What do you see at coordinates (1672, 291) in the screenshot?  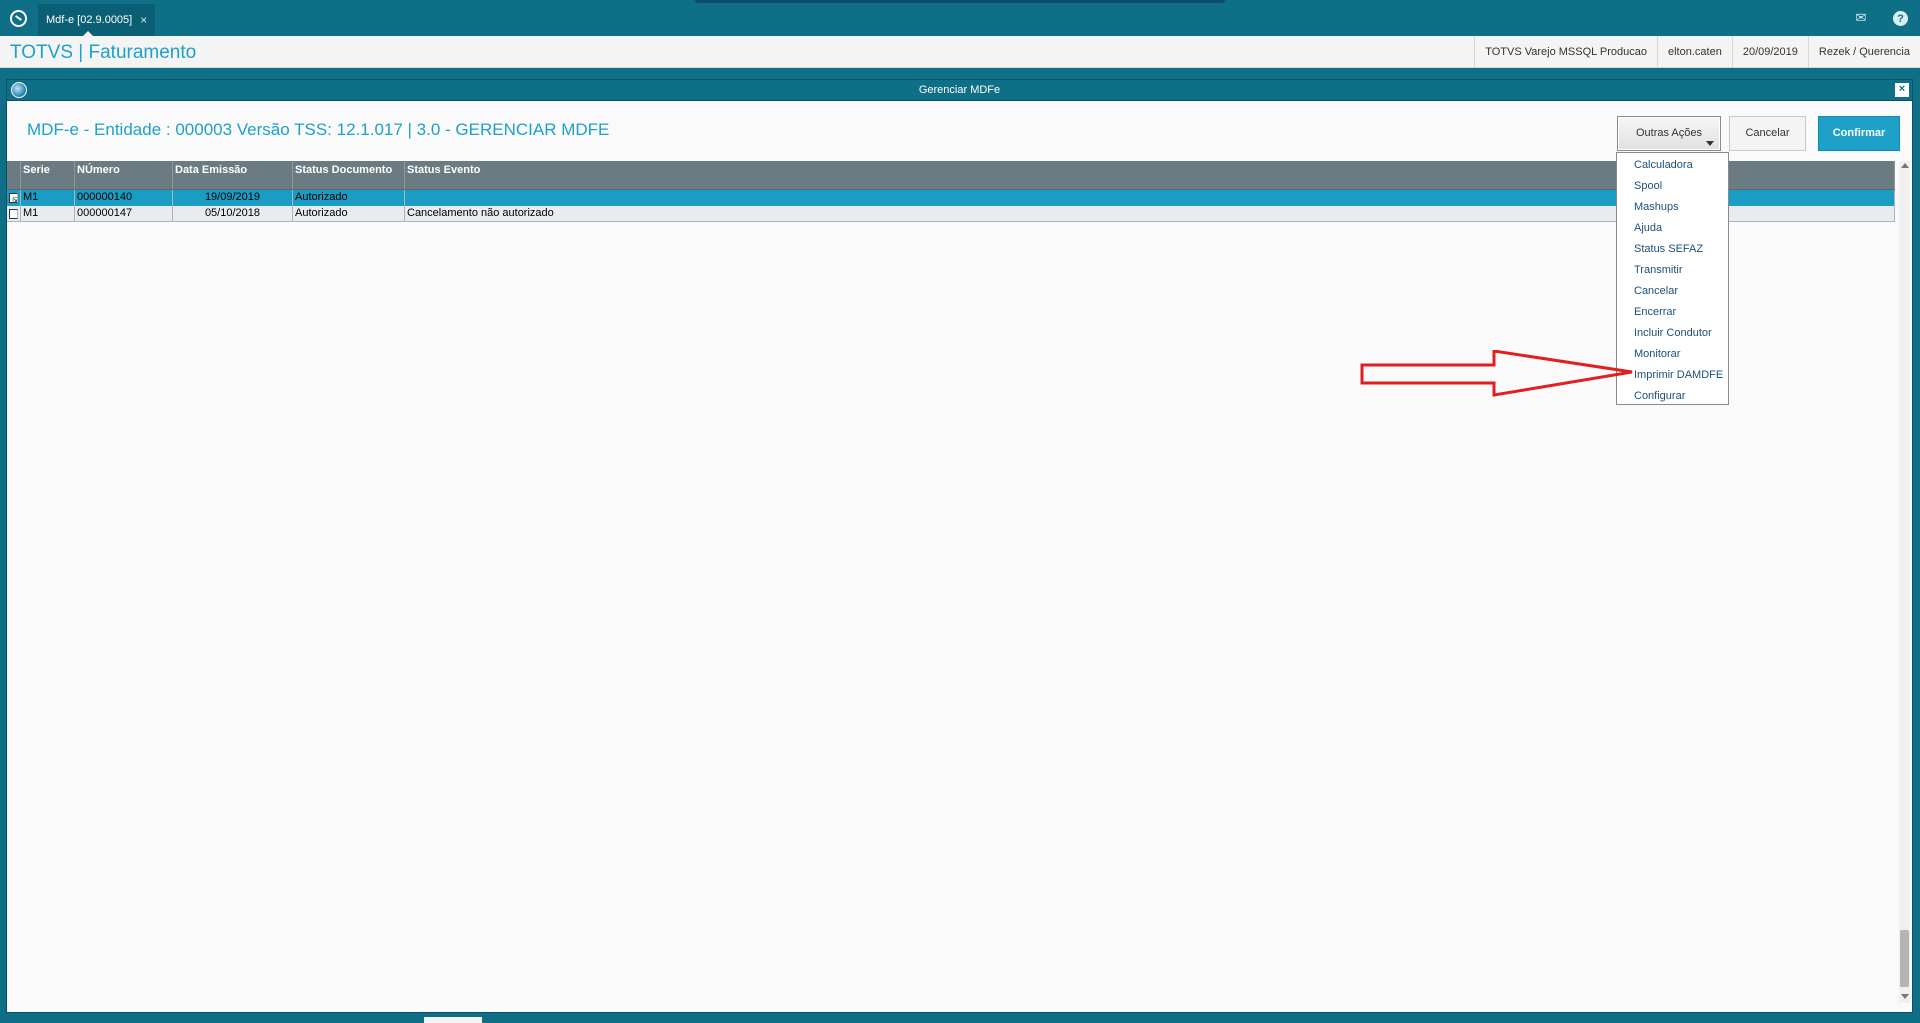 I see `menu-item-cancelar: Cancelar` at bounding box center [1672, 291].